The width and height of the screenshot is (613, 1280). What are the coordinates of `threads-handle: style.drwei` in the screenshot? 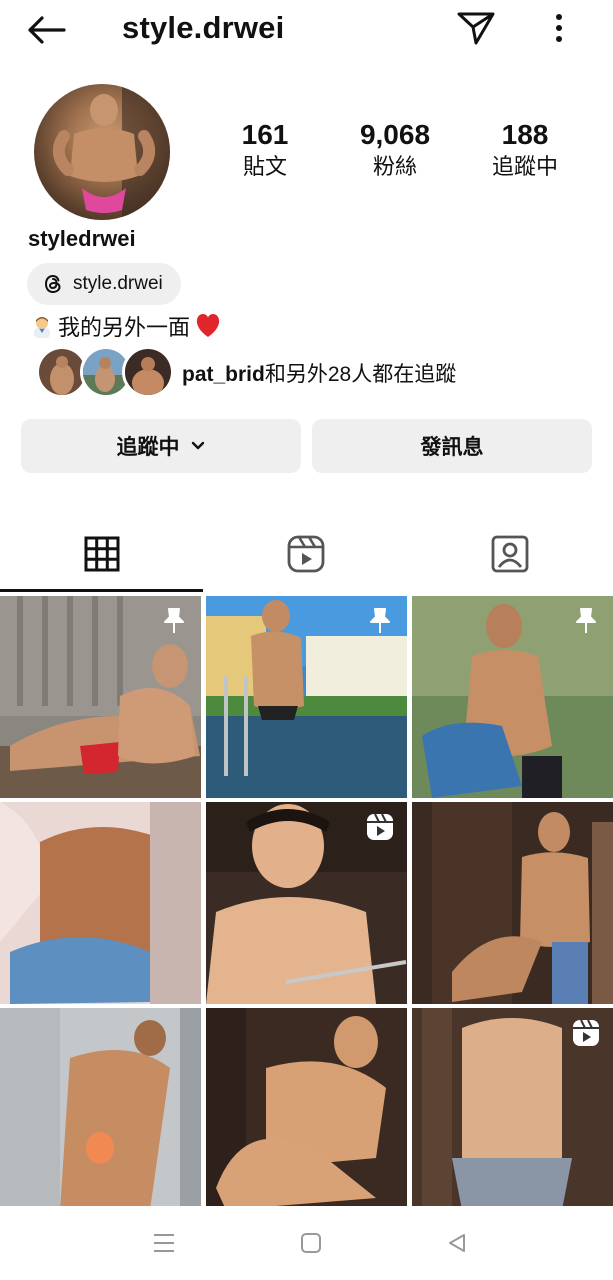 It's located at (118, 283).